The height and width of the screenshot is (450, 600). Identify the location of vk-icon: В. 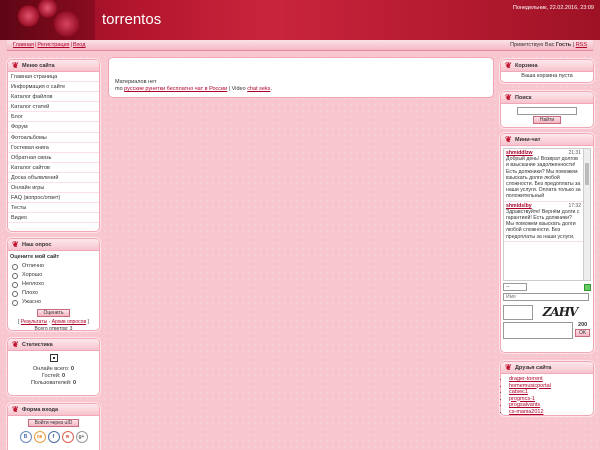
(25, 437).